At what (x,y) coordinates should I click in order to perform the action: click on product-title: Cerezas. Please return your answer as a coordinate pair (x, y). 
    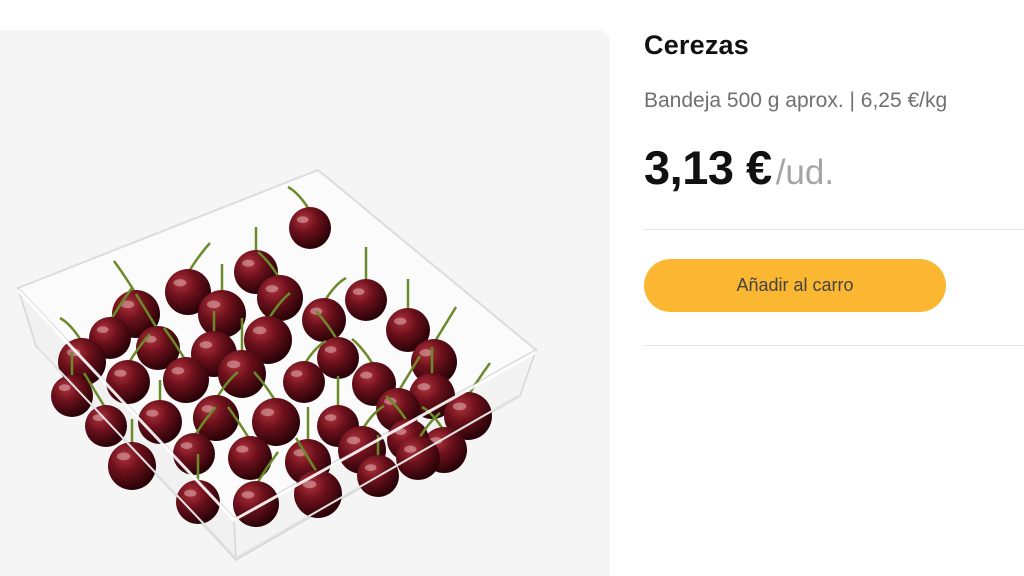
    Looking at the image, I should click on (696, 45).